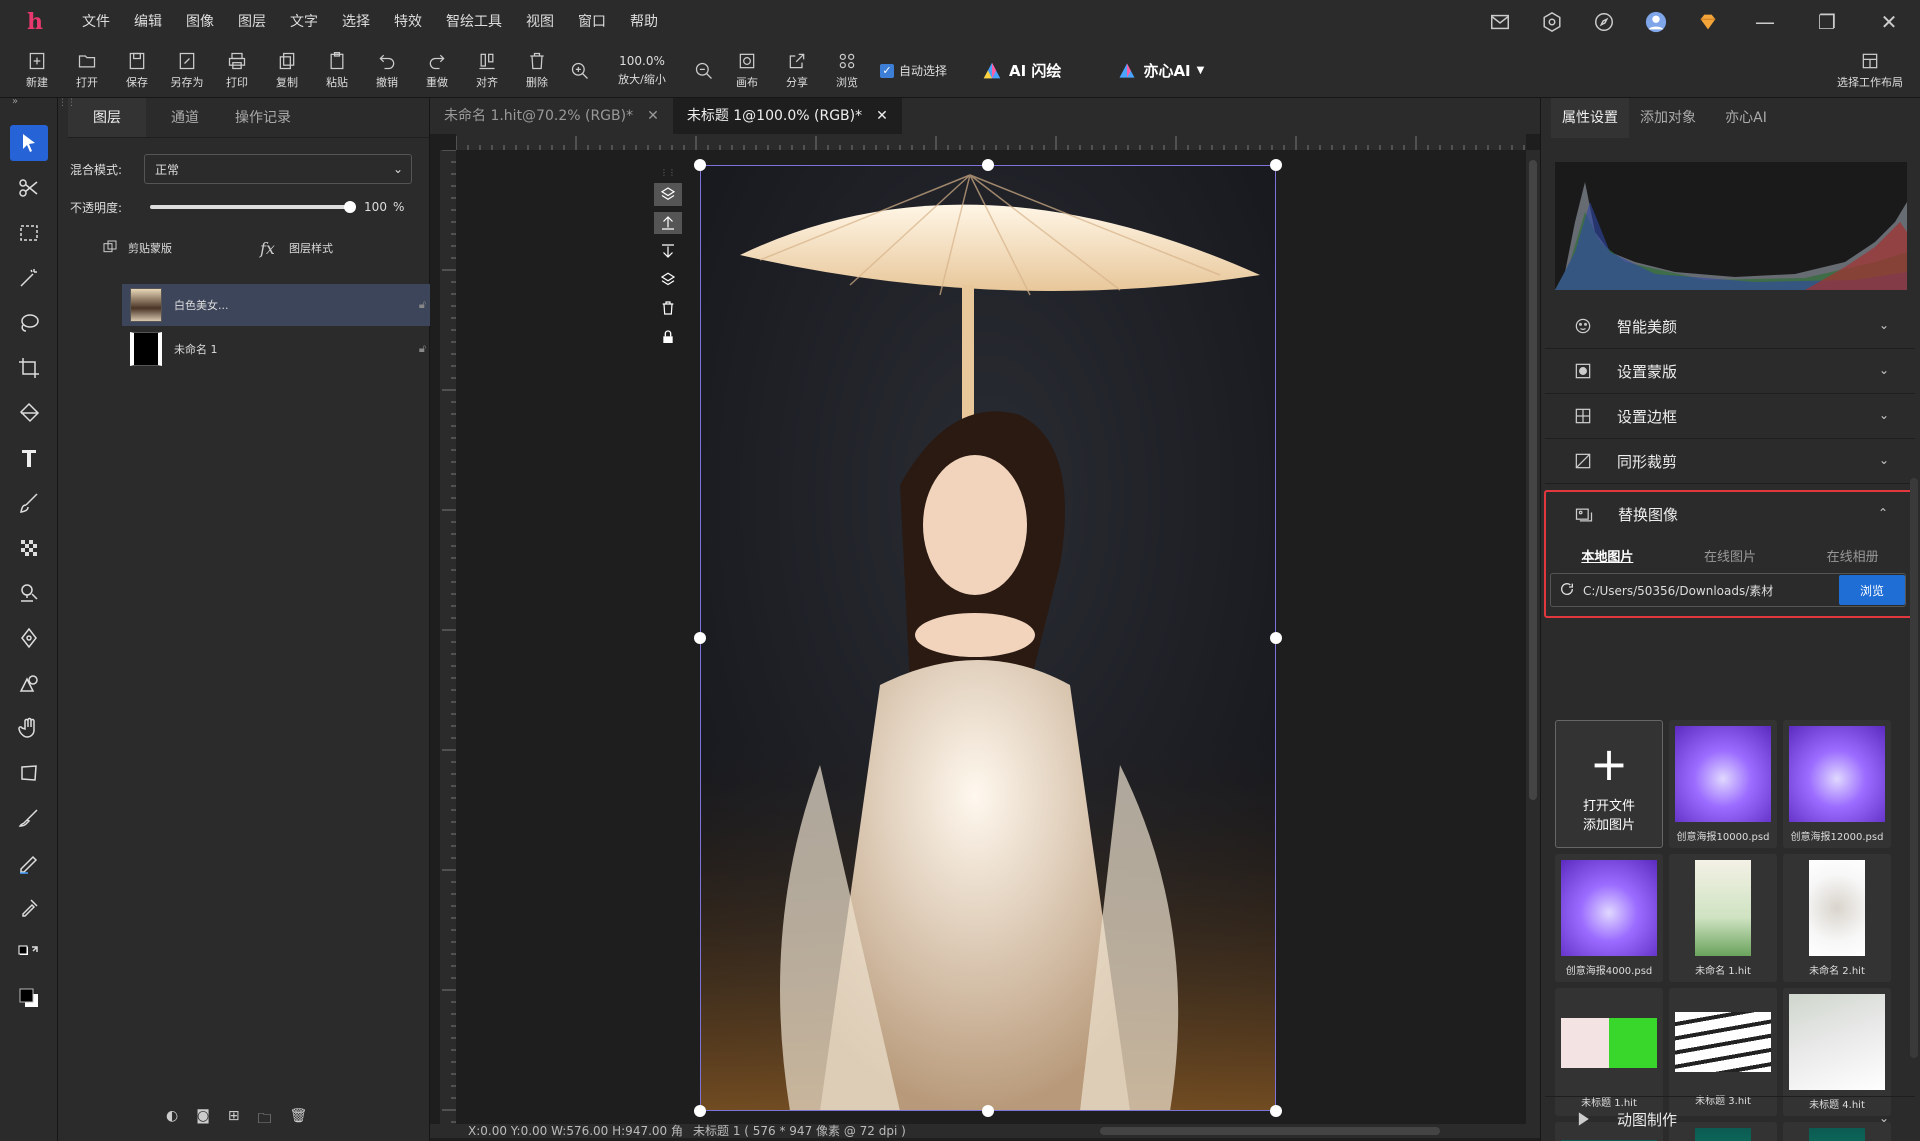 This screenshot has width=1920, height=1141. What do you see at coordinates (1870, 71) in the screenshot?
I see `workspace-layout-button: 选择工作布局` at bounding box center [1870, 71].